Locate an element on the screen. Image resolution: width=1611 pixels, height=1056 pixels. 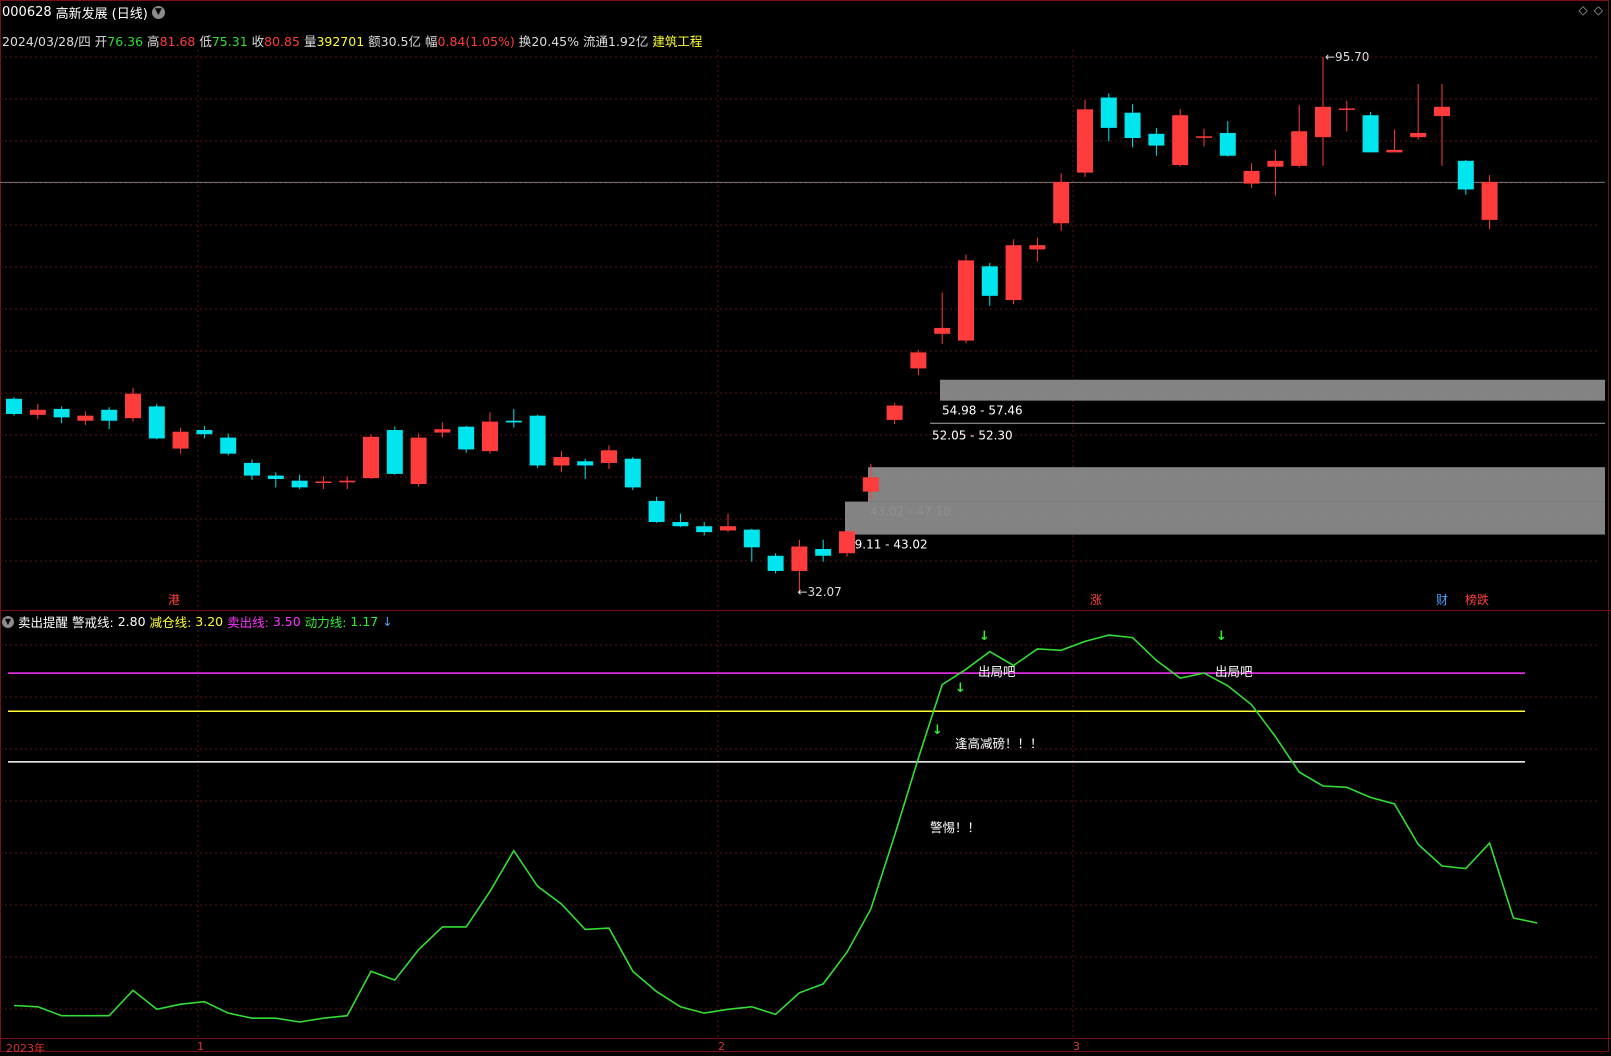
down-arrow-icon: ↓ is located at coordinates (387, 621).